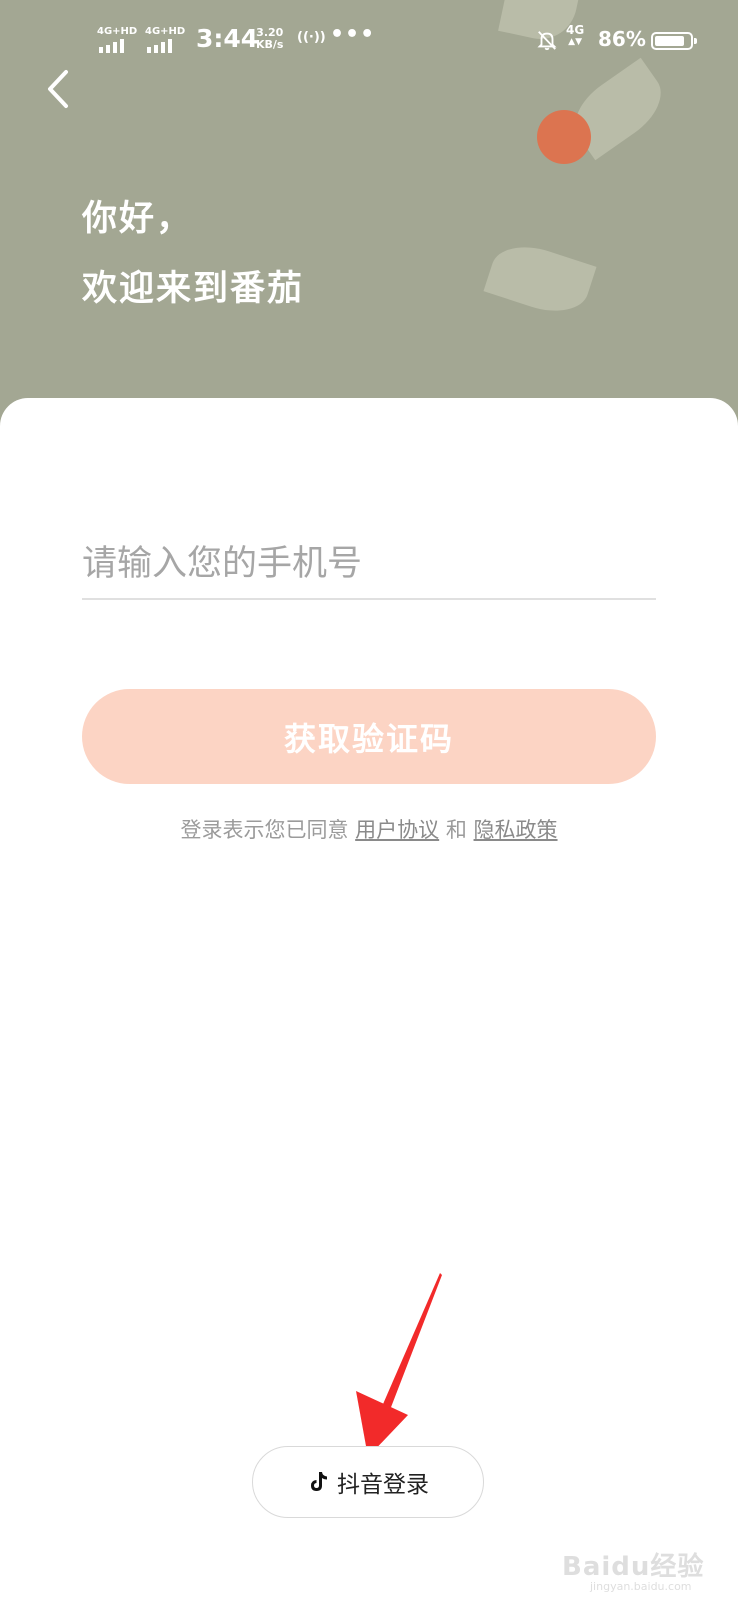 The height and width of the screenshot is (1600, 738). Describe the element at coordinates (369, 565) in the screenshot. I see `phone-input` at that location.